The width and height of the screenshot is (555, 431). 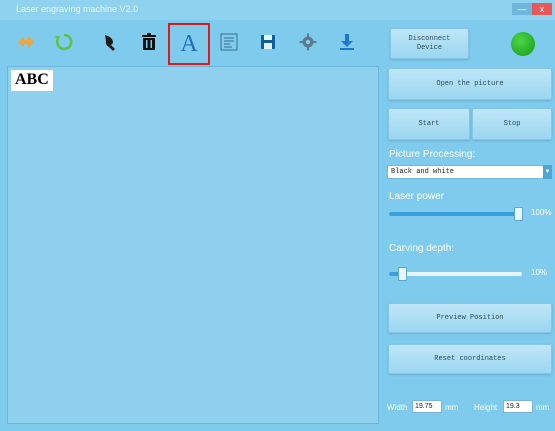 What do you see at coordinates (110, 42) in the screenshot?
I see `brush-icon` at bounding box center [110, 42].